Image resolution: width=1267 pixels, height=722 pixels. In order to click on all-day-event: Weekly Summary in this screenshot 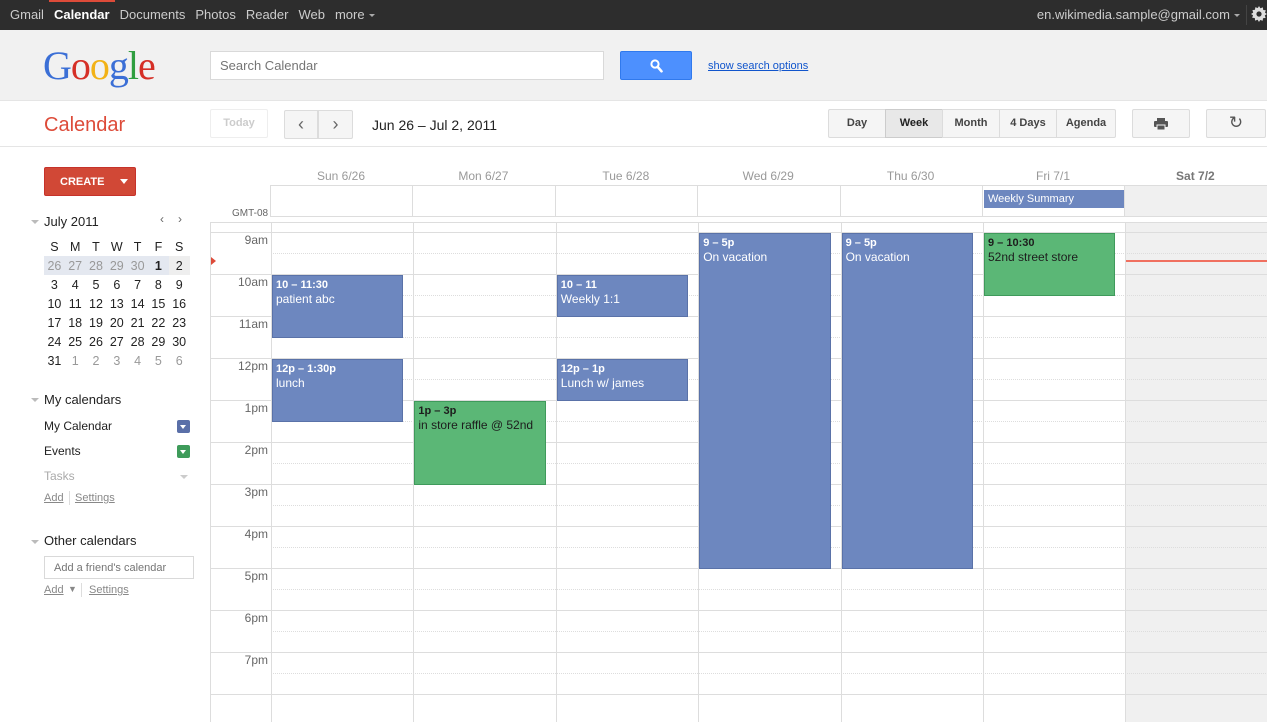, I will do `click(1054, 199)`.